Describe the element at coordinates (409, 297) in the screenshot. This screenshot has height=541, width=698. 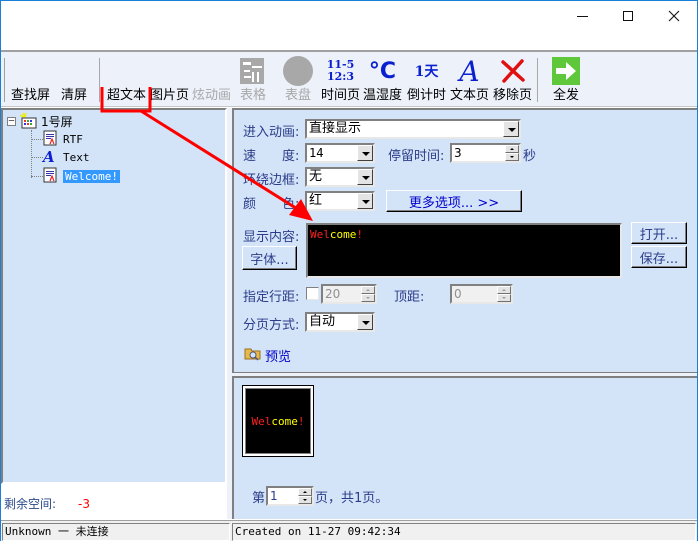
I see `top-margin-label: 顶距:` at that location.